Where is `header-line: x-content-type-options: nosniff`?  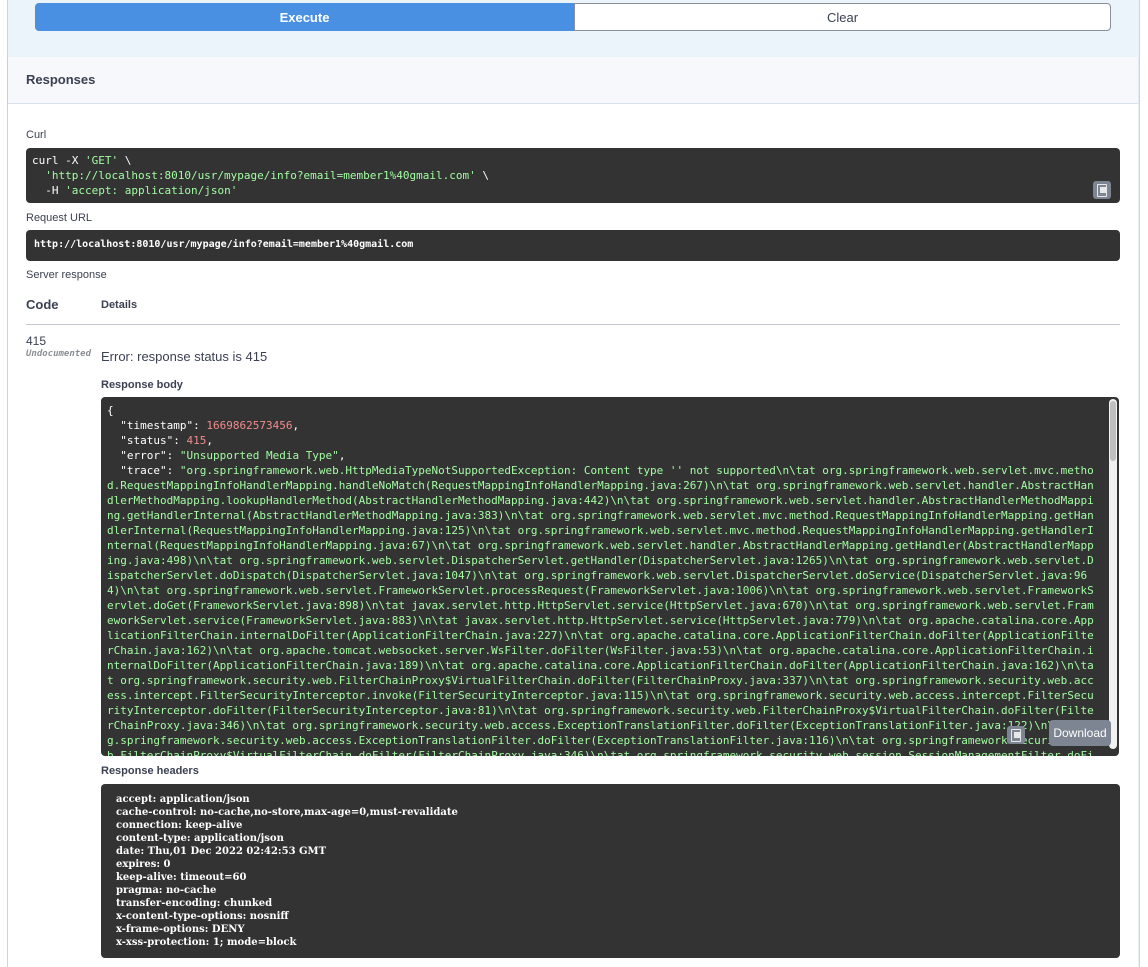
header-line: x-content-type-options: nosniff is located at coordinates (202, 916).